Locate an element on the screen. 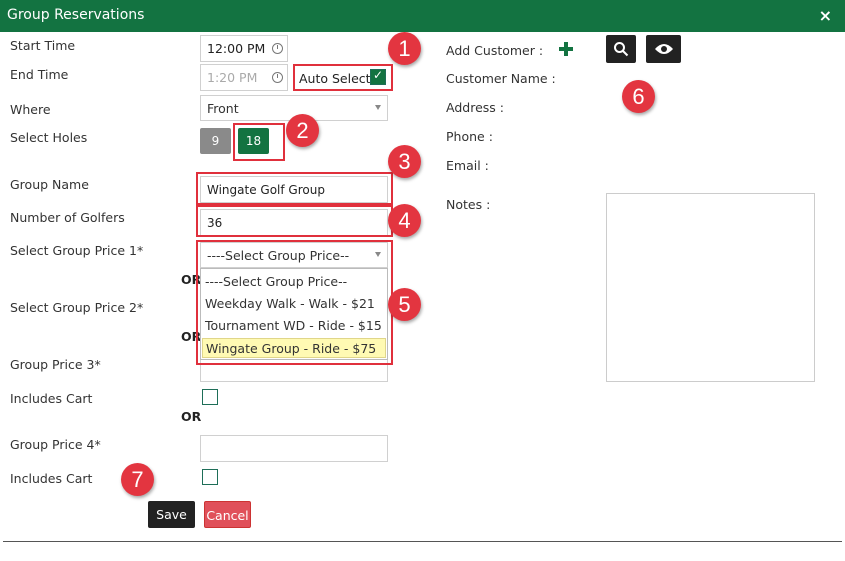  footer-divider is located at coordinates (422, 541).